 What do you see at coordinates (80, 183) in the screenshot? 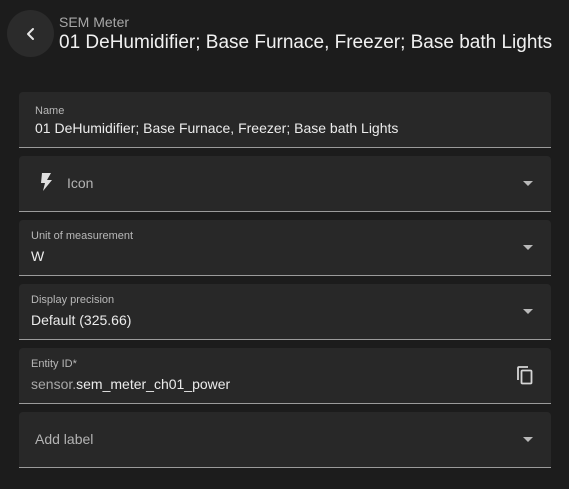
I see `icon-picker-placeholder: Icon` at bounding box center [80, 183].